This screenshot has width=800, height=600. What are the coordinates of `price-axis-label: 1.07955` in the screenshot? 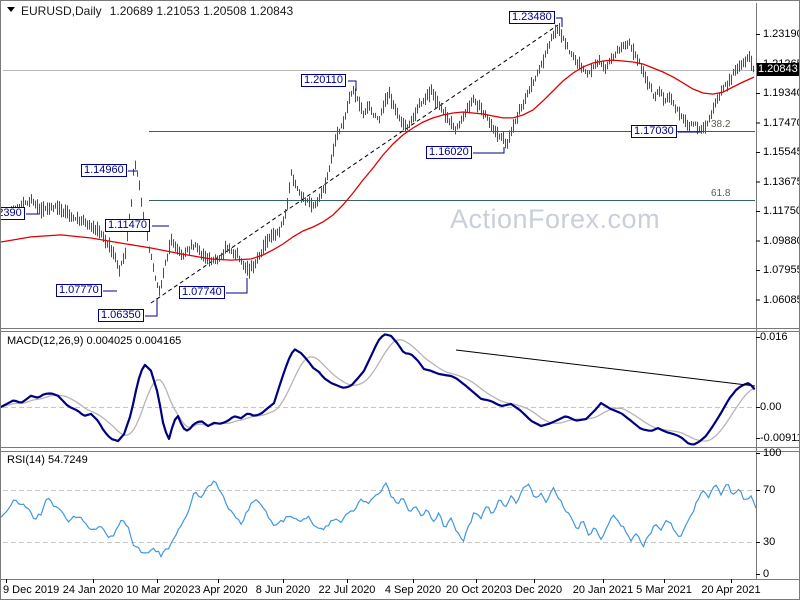 It's located at (781, 270).